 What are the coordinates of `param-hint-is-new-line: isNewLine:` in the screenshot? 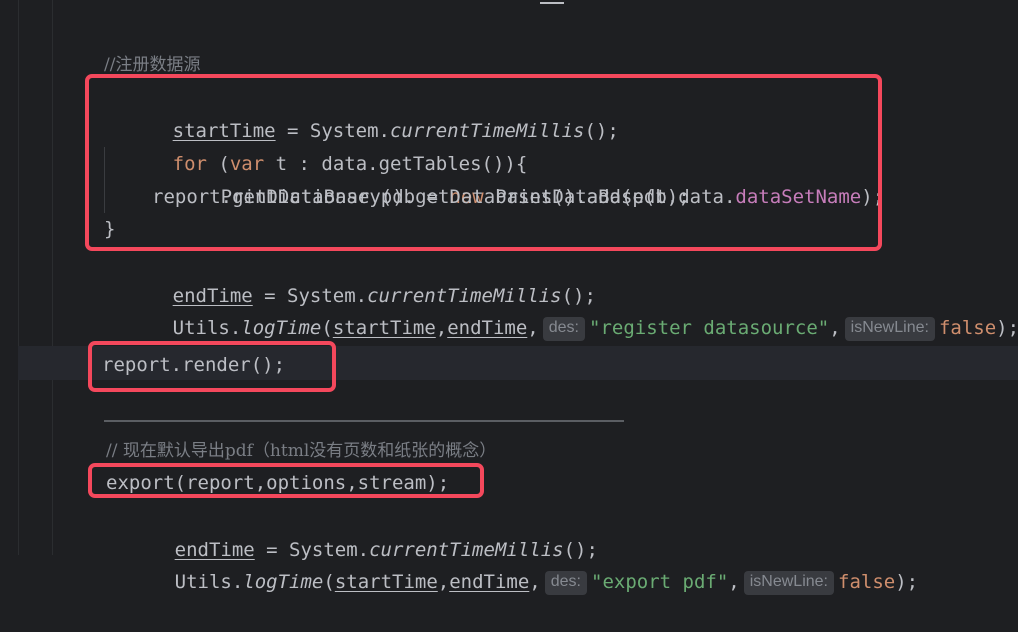 It's located at (889, 328).